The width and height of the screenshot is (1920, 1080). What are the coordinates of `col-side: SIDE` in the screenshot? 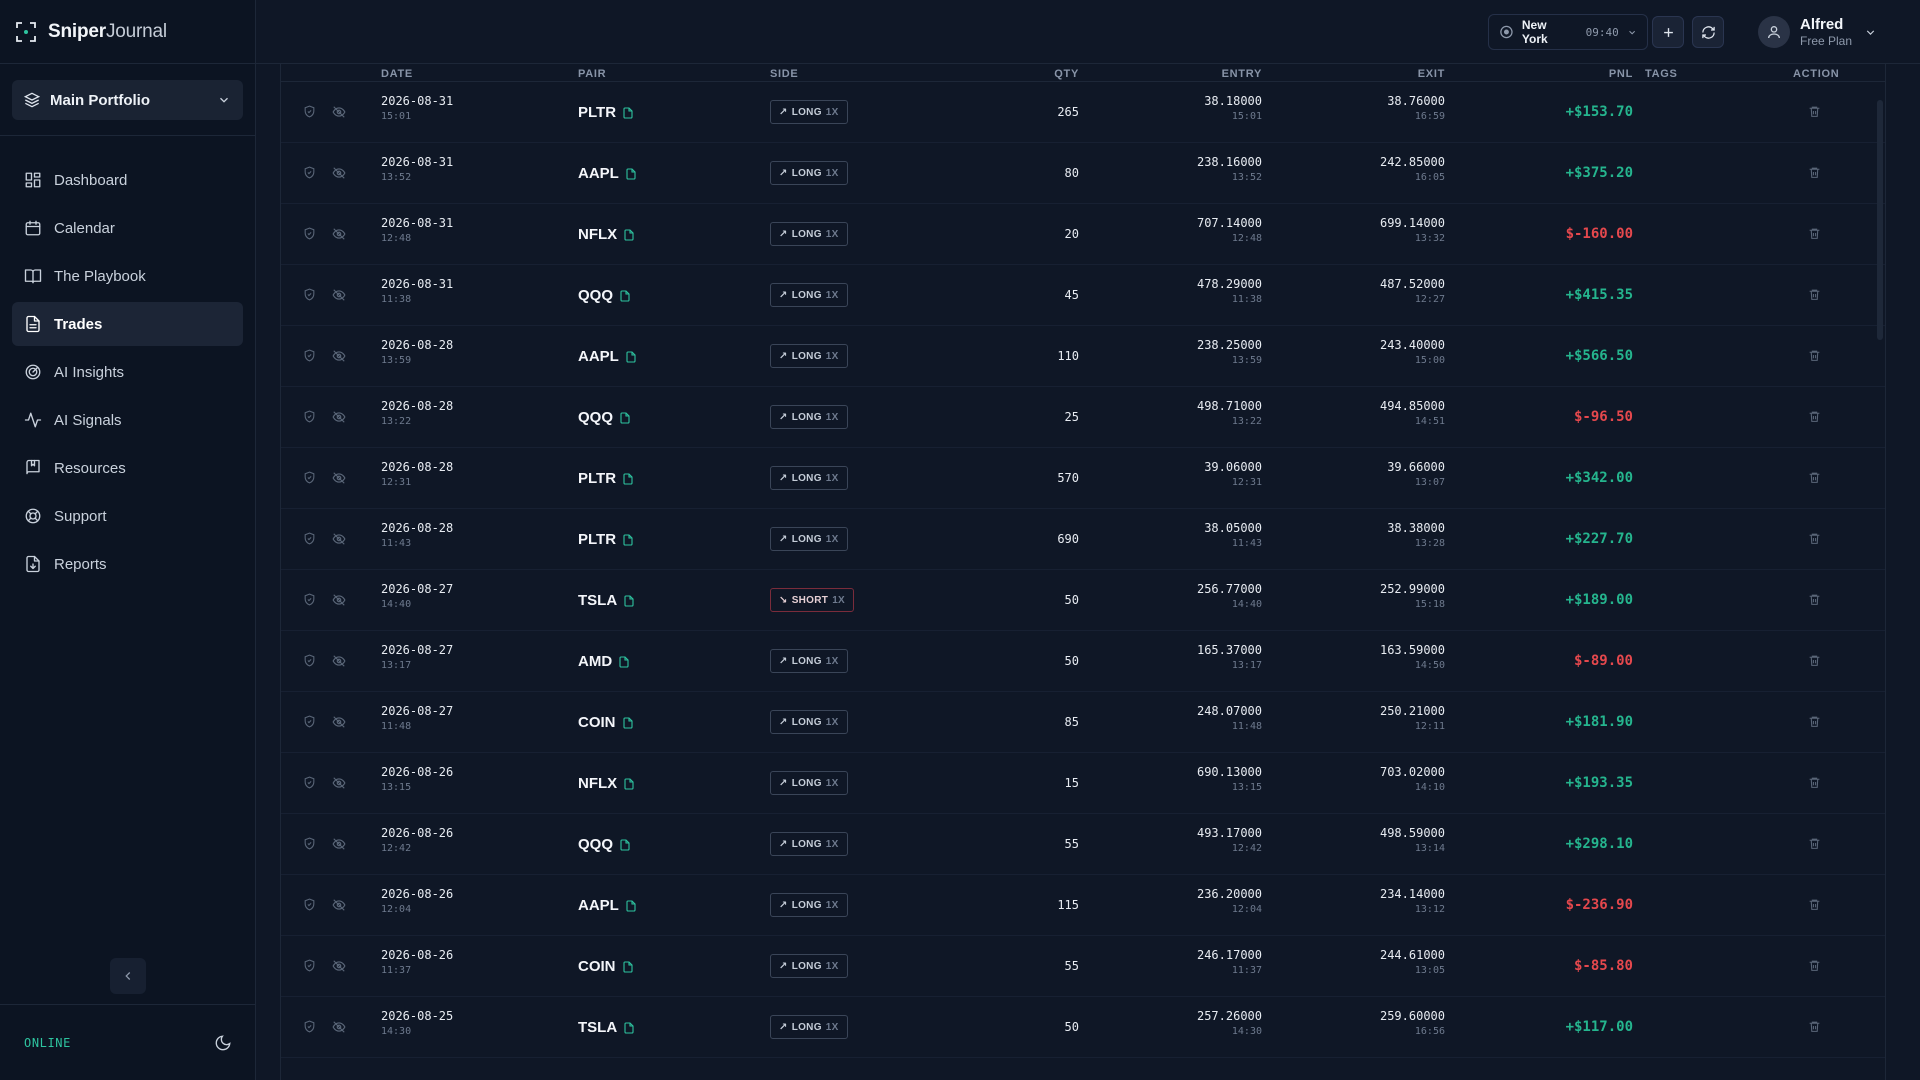 It's located at (784, 74).